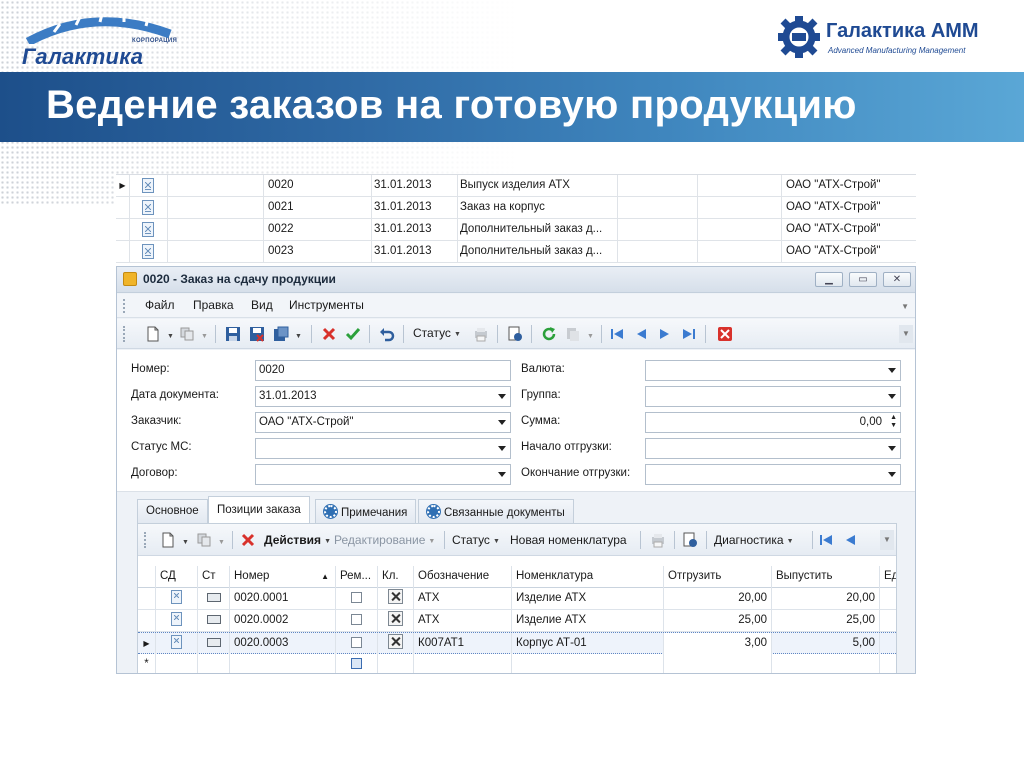  I want to click on tab-main: Основное, so click(172, 511).